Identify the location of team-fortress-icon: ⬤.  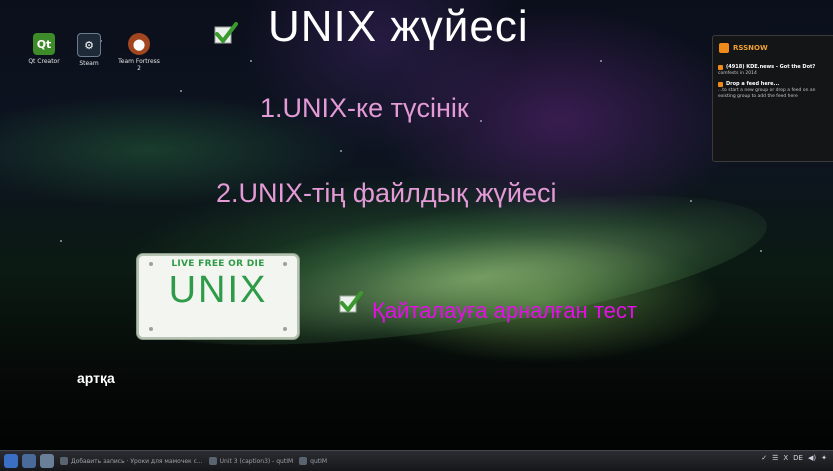
(139, 44).